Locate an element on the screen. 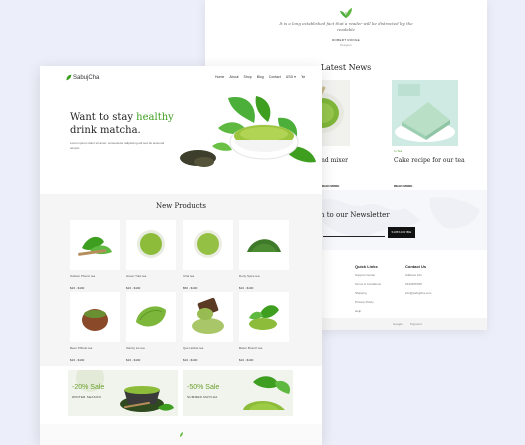 The height and width of the screenshot is (445, 525). newsletter-map-background is located at coordinates (398, 220).